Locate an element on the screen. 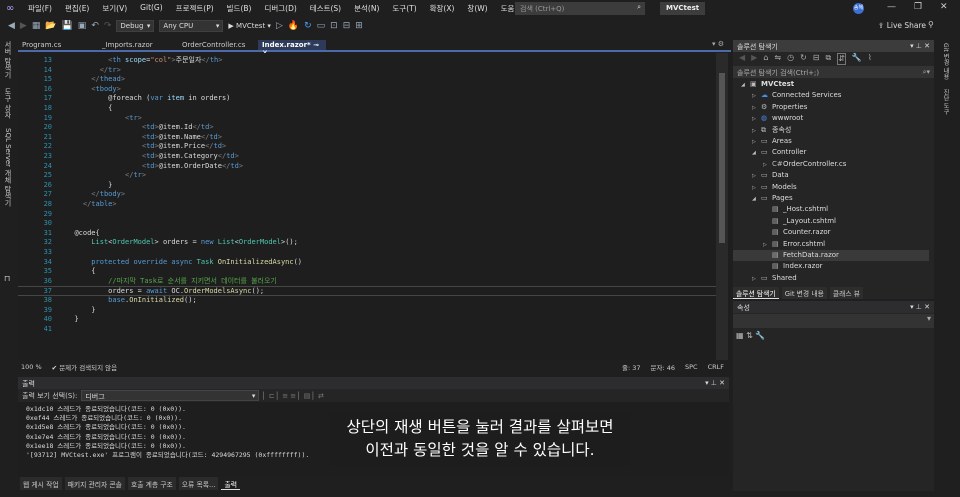 This screenshot has height=497, width=960. code-line: 28 </table> is located at coordinates (368, 205).